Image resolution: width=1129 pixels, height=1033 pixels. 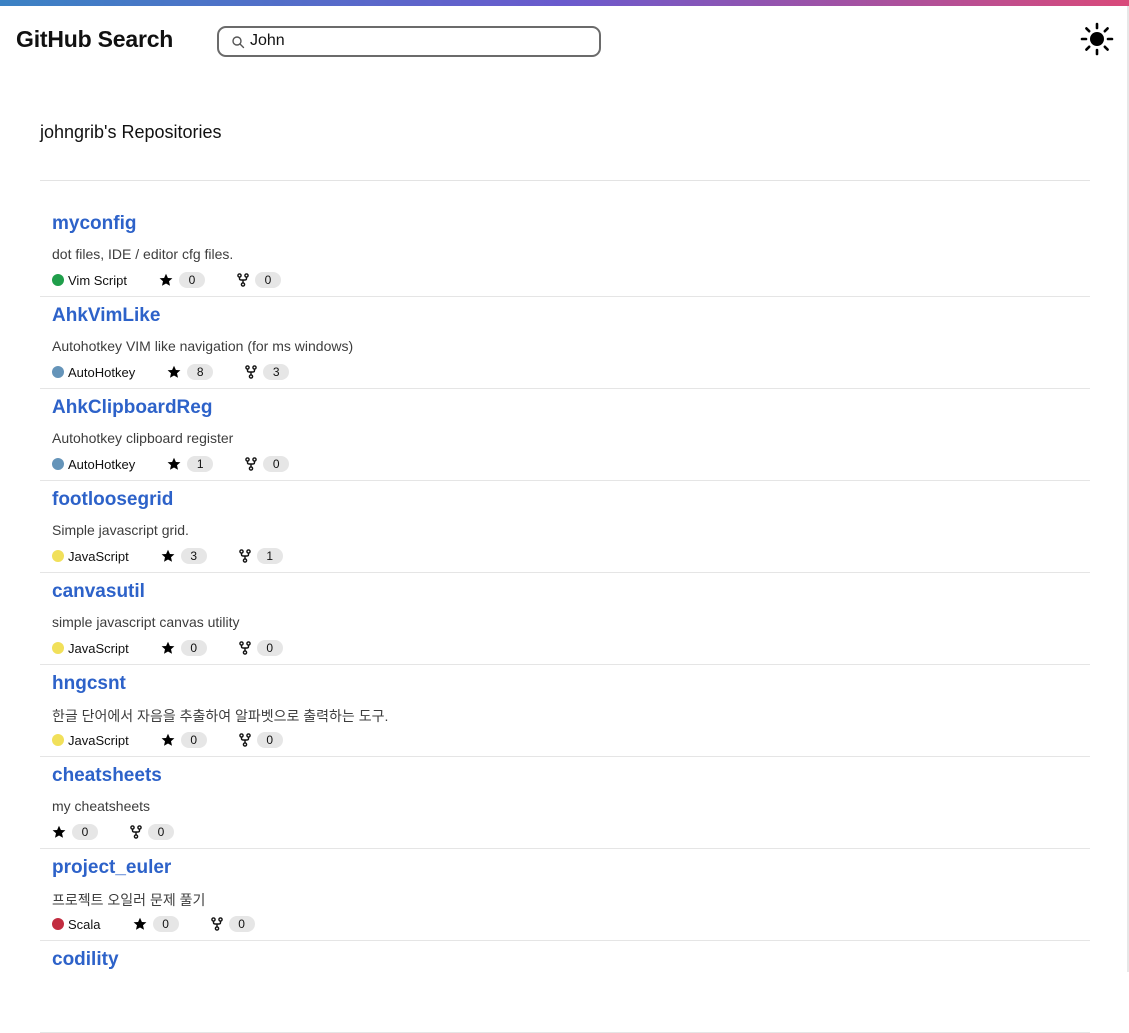 I want to click on repo-description: 한글 단어에서 자음을 추출하여 알파벳으로 출력하는 도구., so click(x=220, y=716).